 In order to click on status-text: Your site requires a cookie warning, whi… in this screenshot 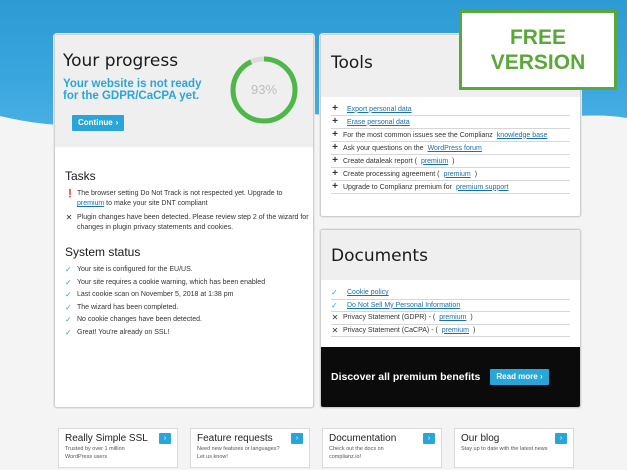, I will do `click(171, 282)`.